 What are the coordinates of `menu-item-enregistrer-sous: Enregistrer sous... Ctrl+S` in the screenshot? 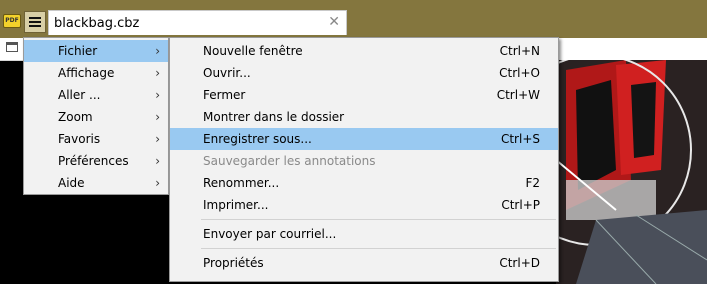 It's located at (364, 139).